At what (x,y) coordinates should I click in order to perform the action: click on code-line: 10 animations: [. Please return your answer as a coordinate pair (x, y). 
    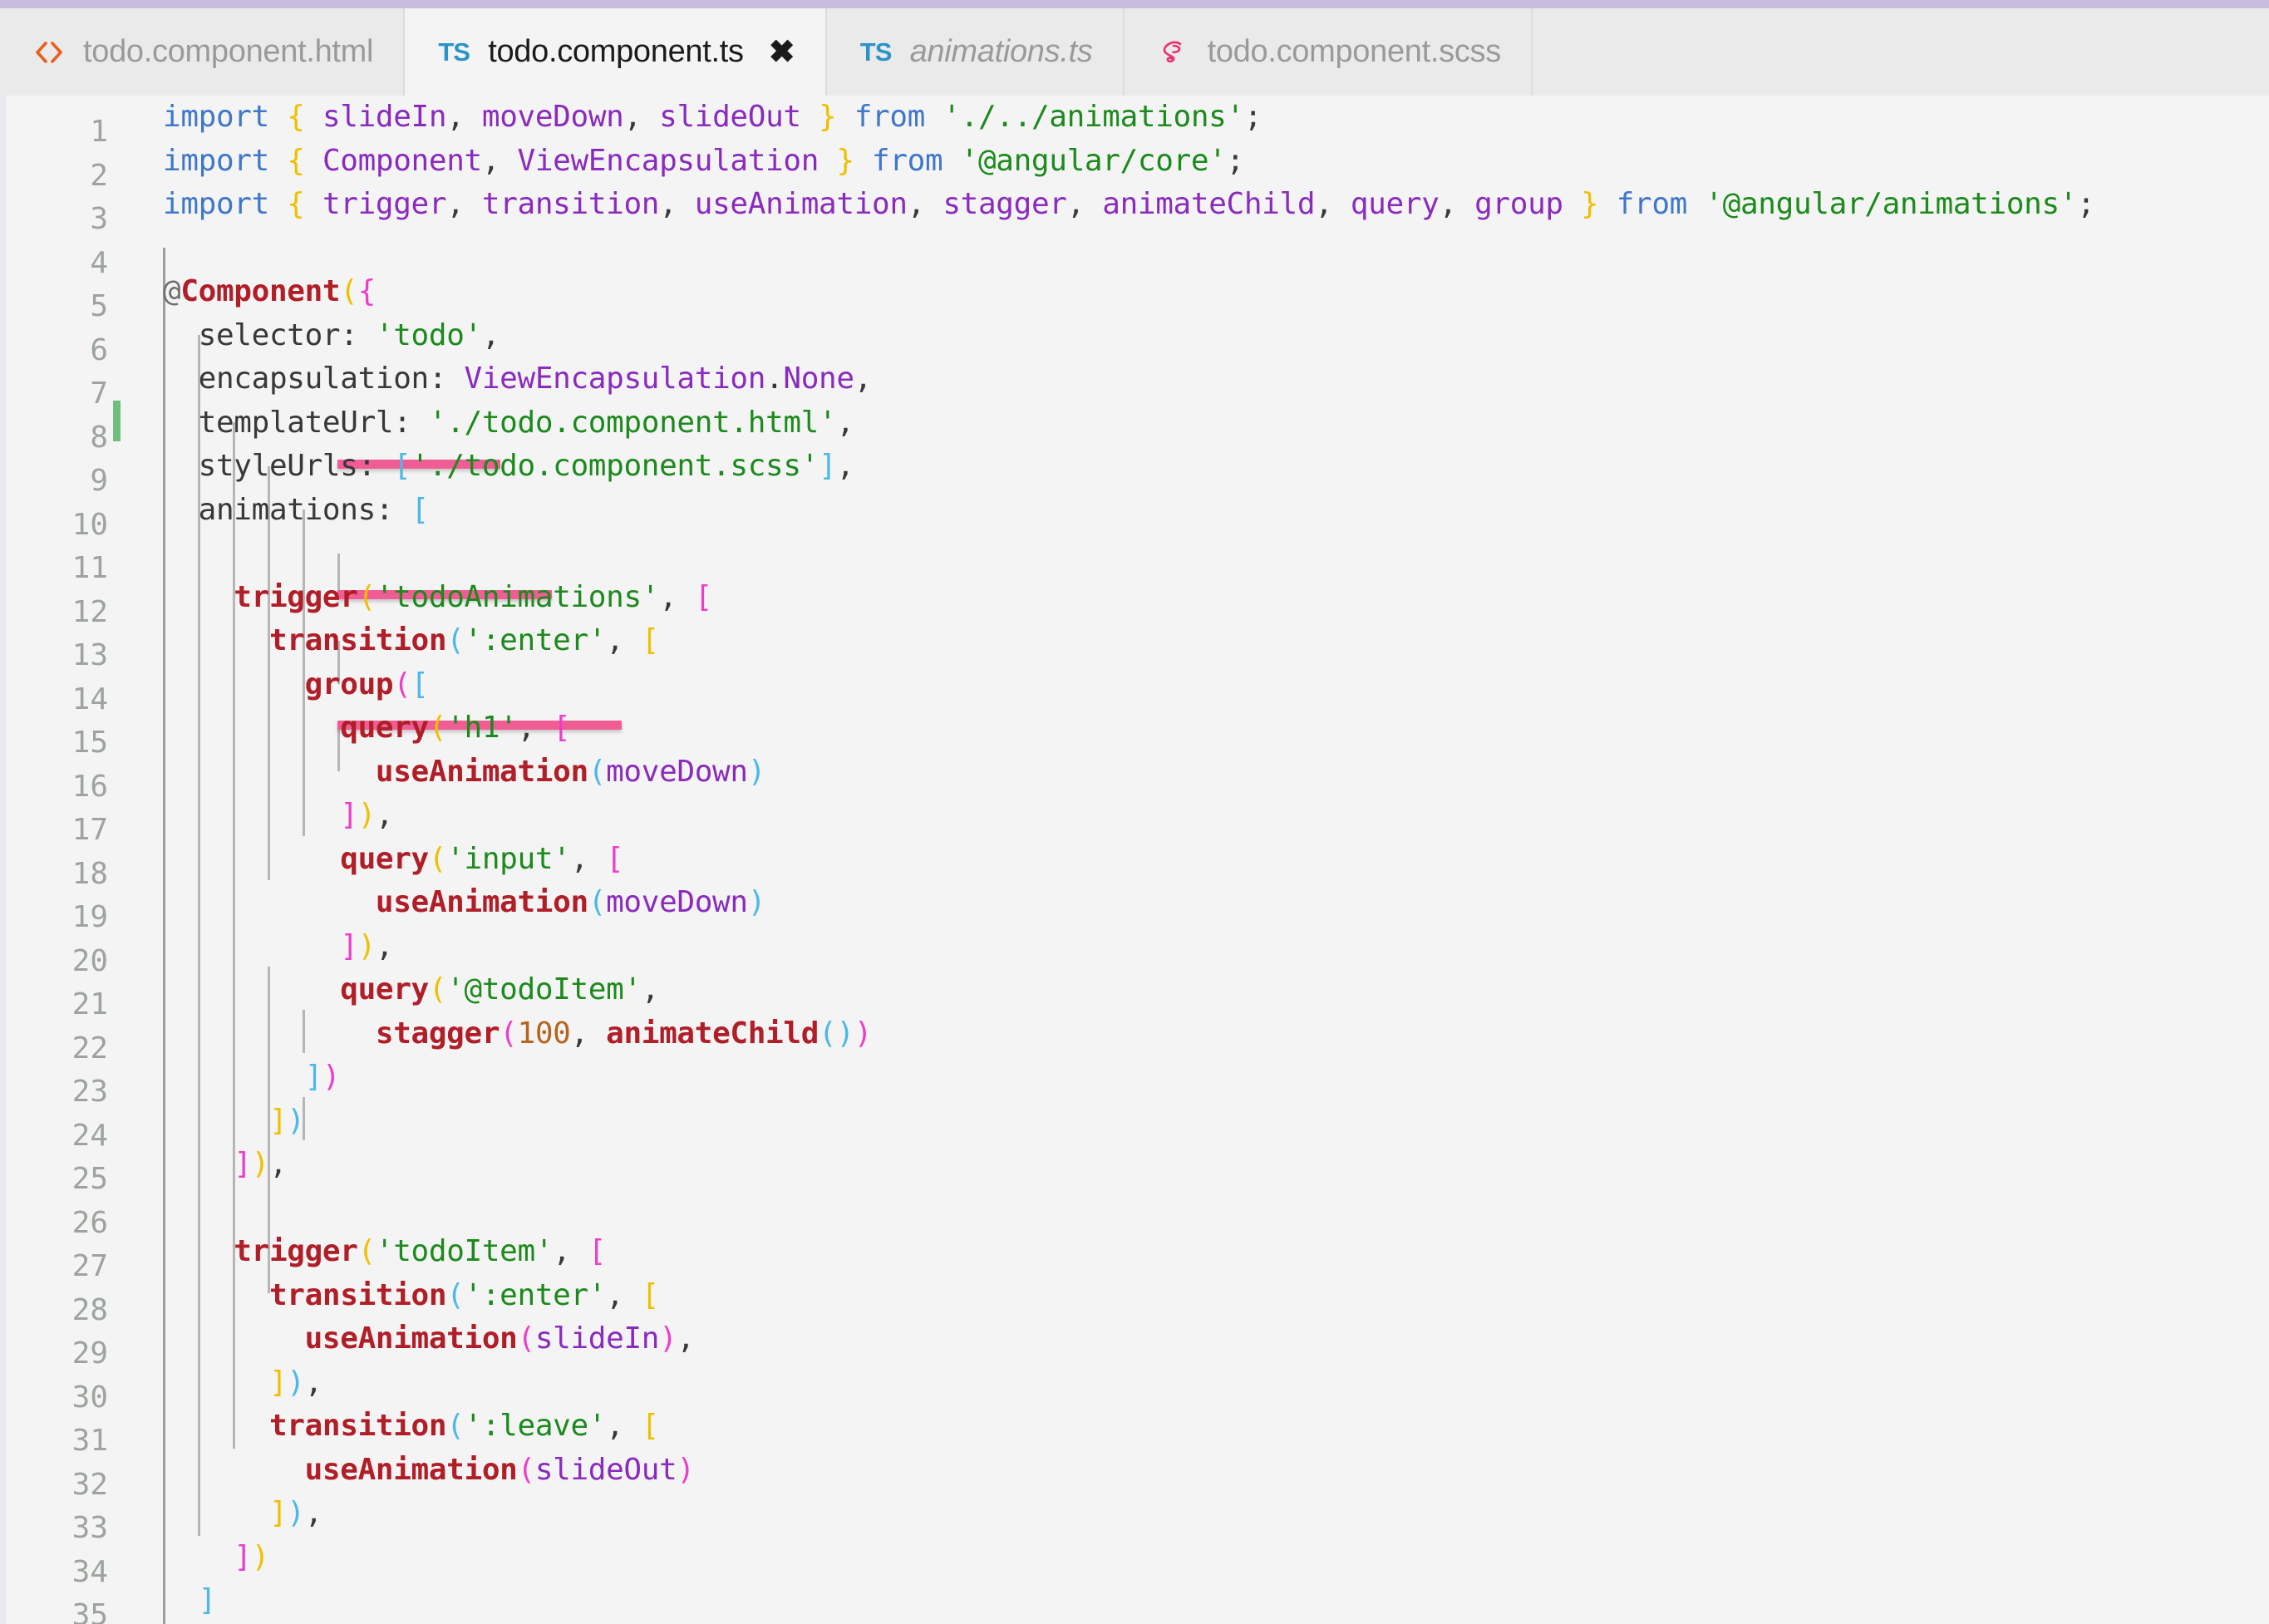
    Looking at the image, I should click on (1134, 515).